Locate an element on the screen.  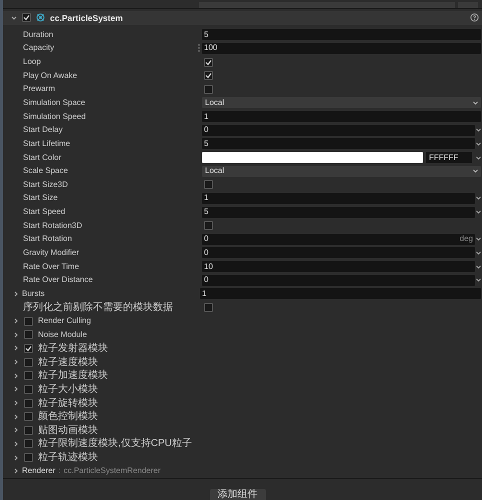
property-label: Play On Awake is located at coordinates (50, 76).